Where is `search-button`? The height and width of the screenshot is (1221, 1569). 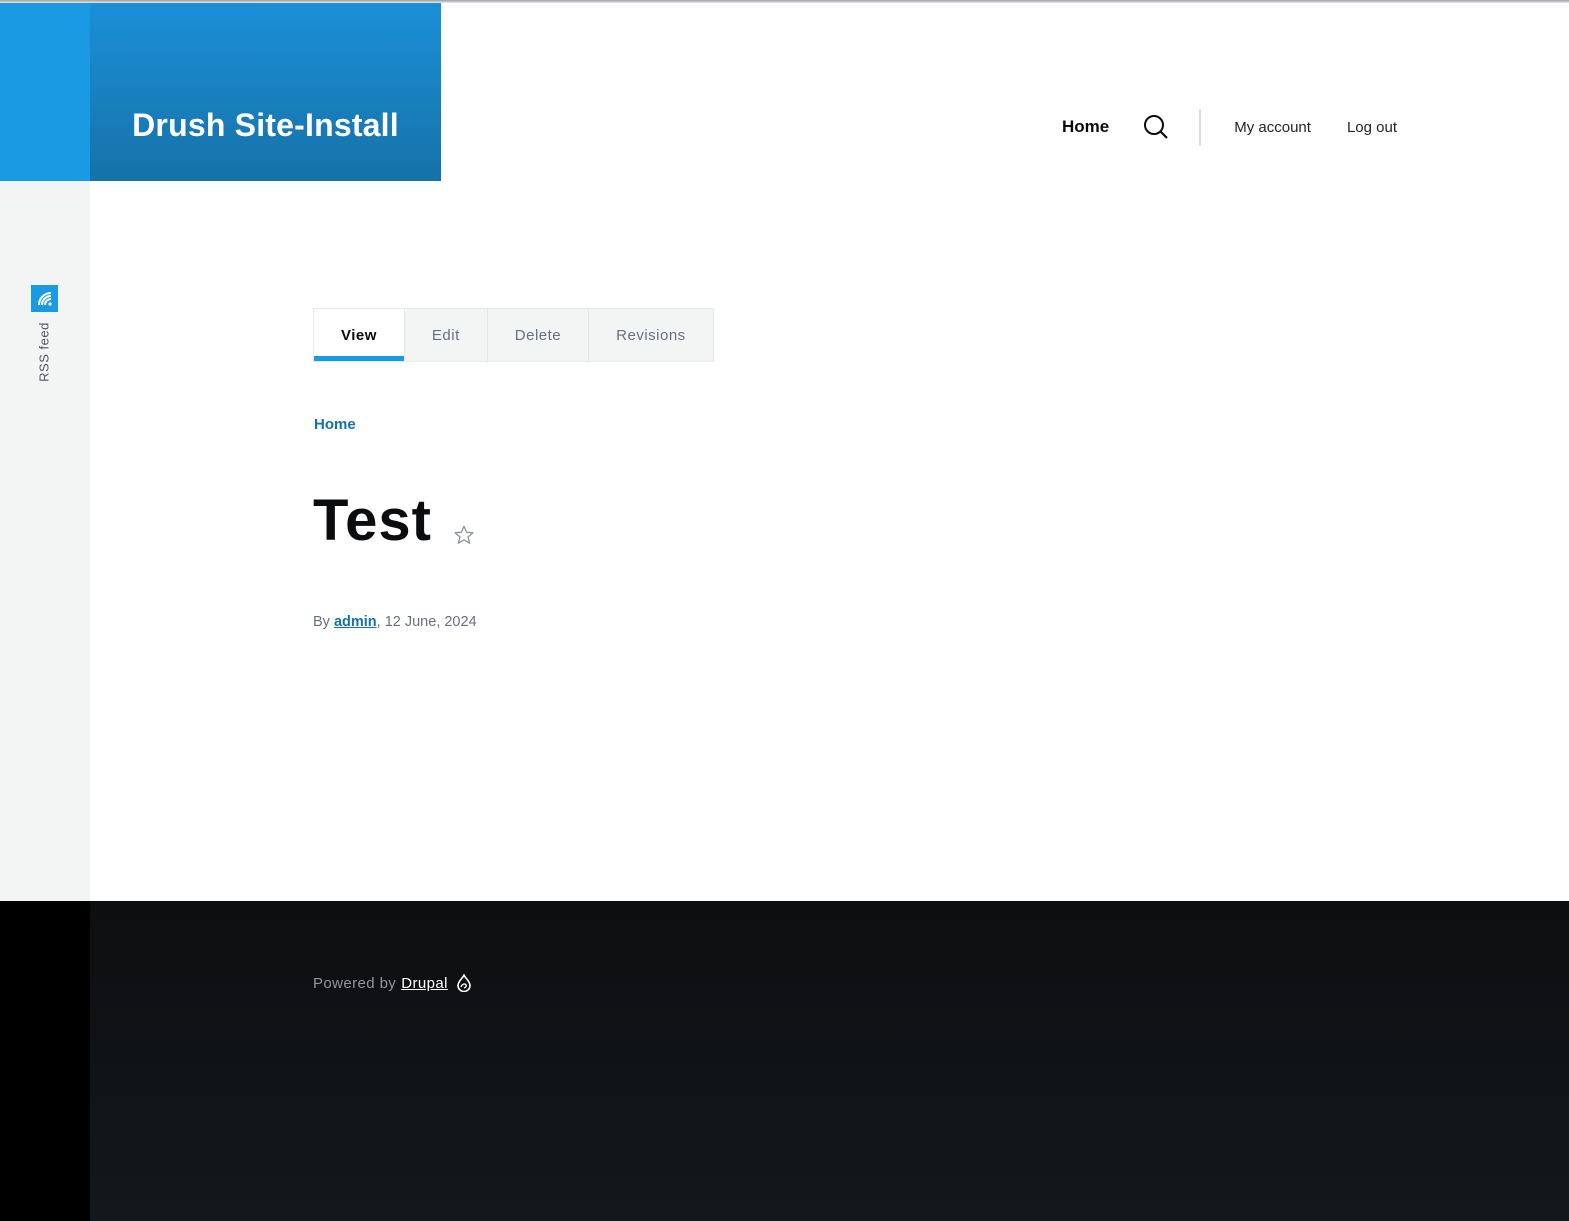 search-button is located at coordinates (1156, 127).